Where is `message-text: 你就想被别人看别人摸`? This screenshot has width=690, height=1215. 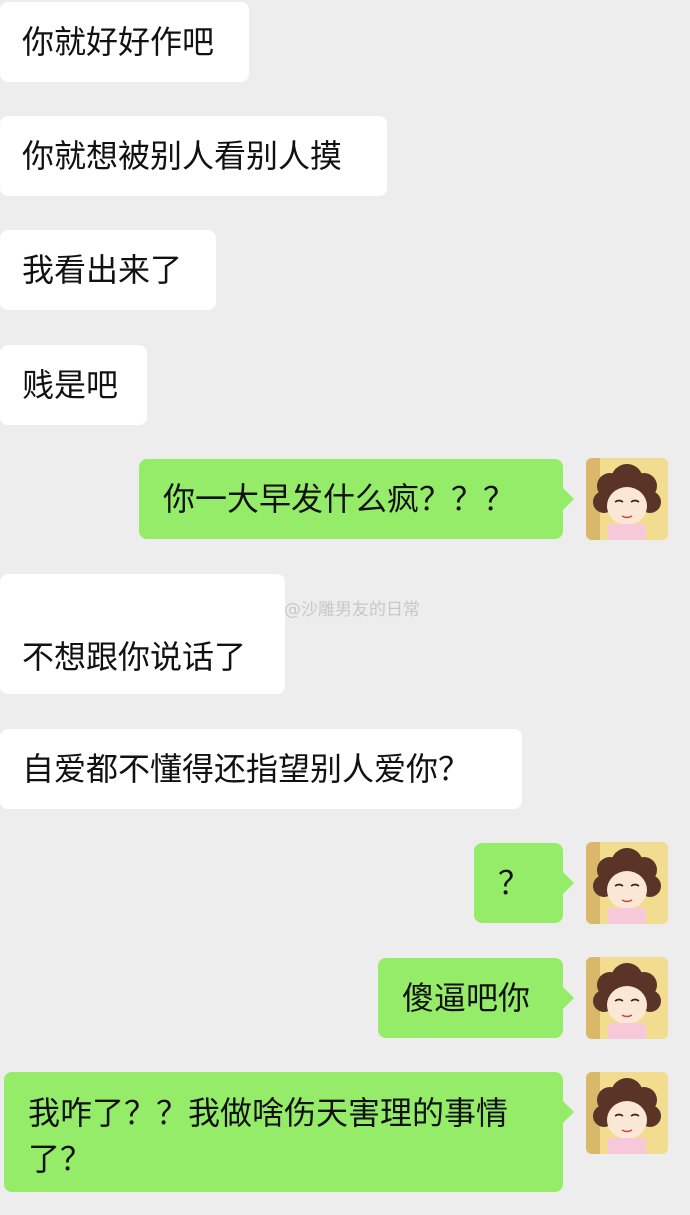
message-text: 你就想被别人看别人摸 is located at coordinates (182, 156).